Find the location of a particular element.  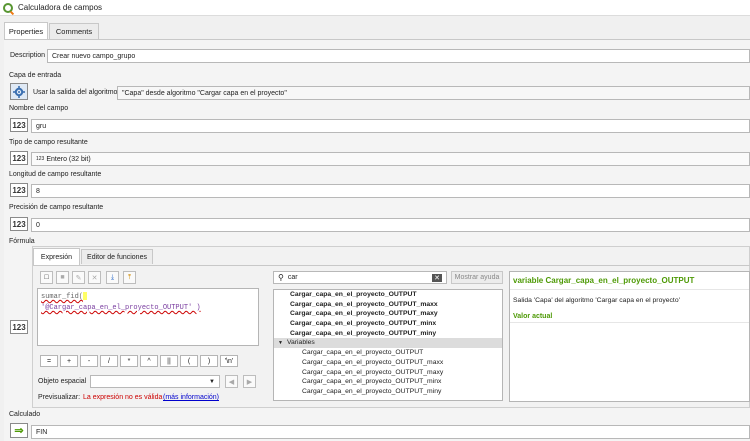

operator-power-button: ^ is located at coordinates (149, 361).